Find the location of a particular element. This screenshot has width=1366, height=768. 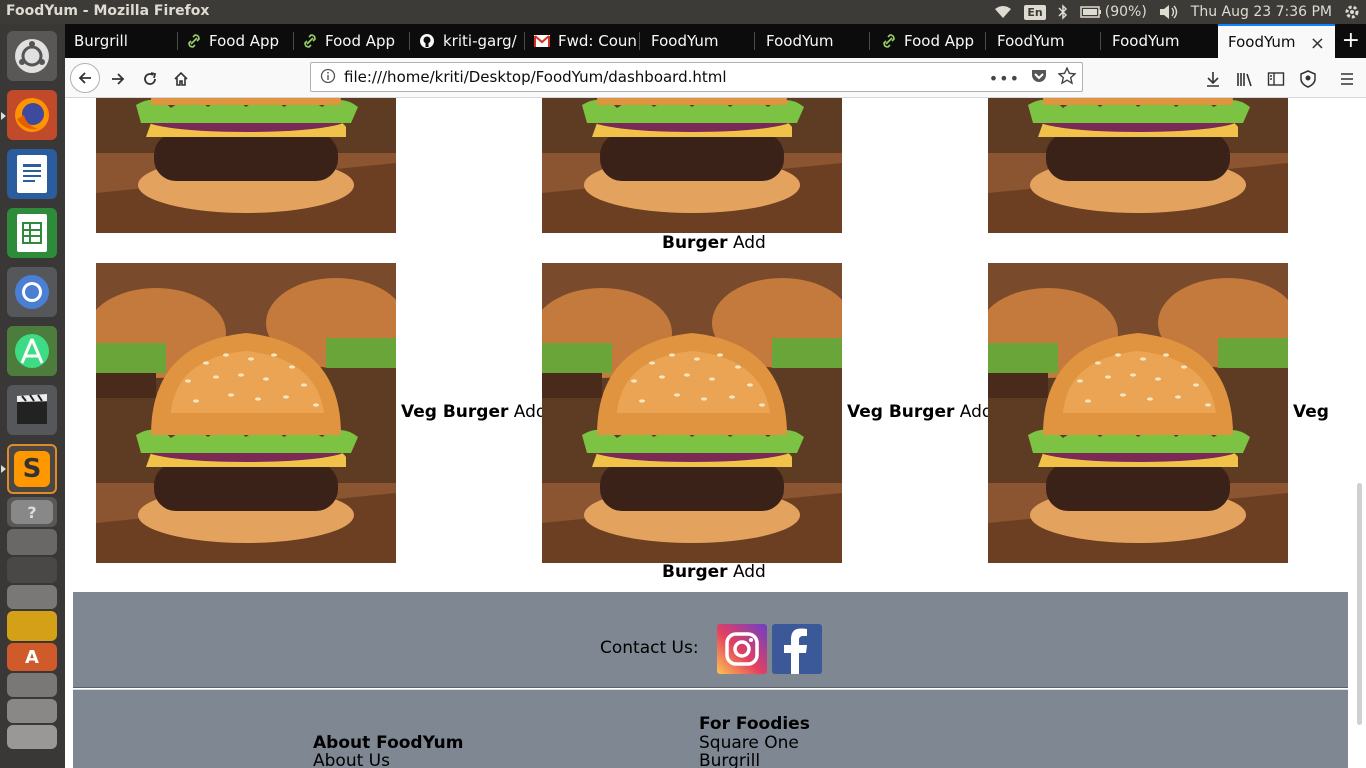

ubuntu-dash-icon is located at coordinates (32, 56).